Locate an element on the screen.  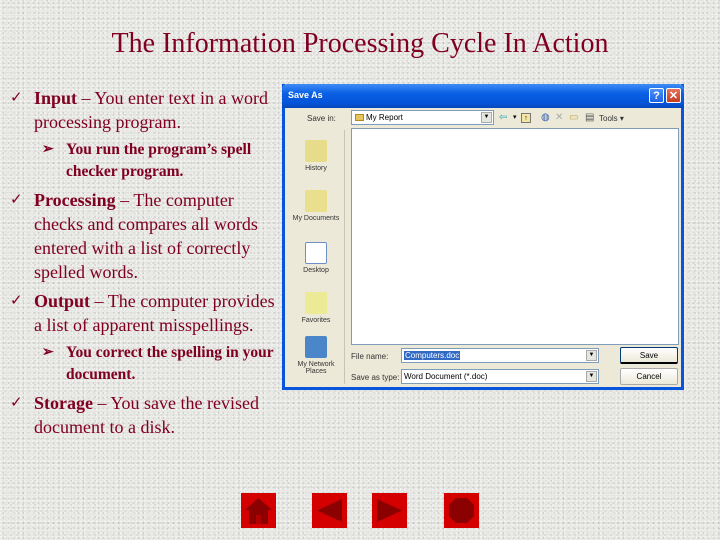
bullet-term: Input is located at coordinates (56, 98).